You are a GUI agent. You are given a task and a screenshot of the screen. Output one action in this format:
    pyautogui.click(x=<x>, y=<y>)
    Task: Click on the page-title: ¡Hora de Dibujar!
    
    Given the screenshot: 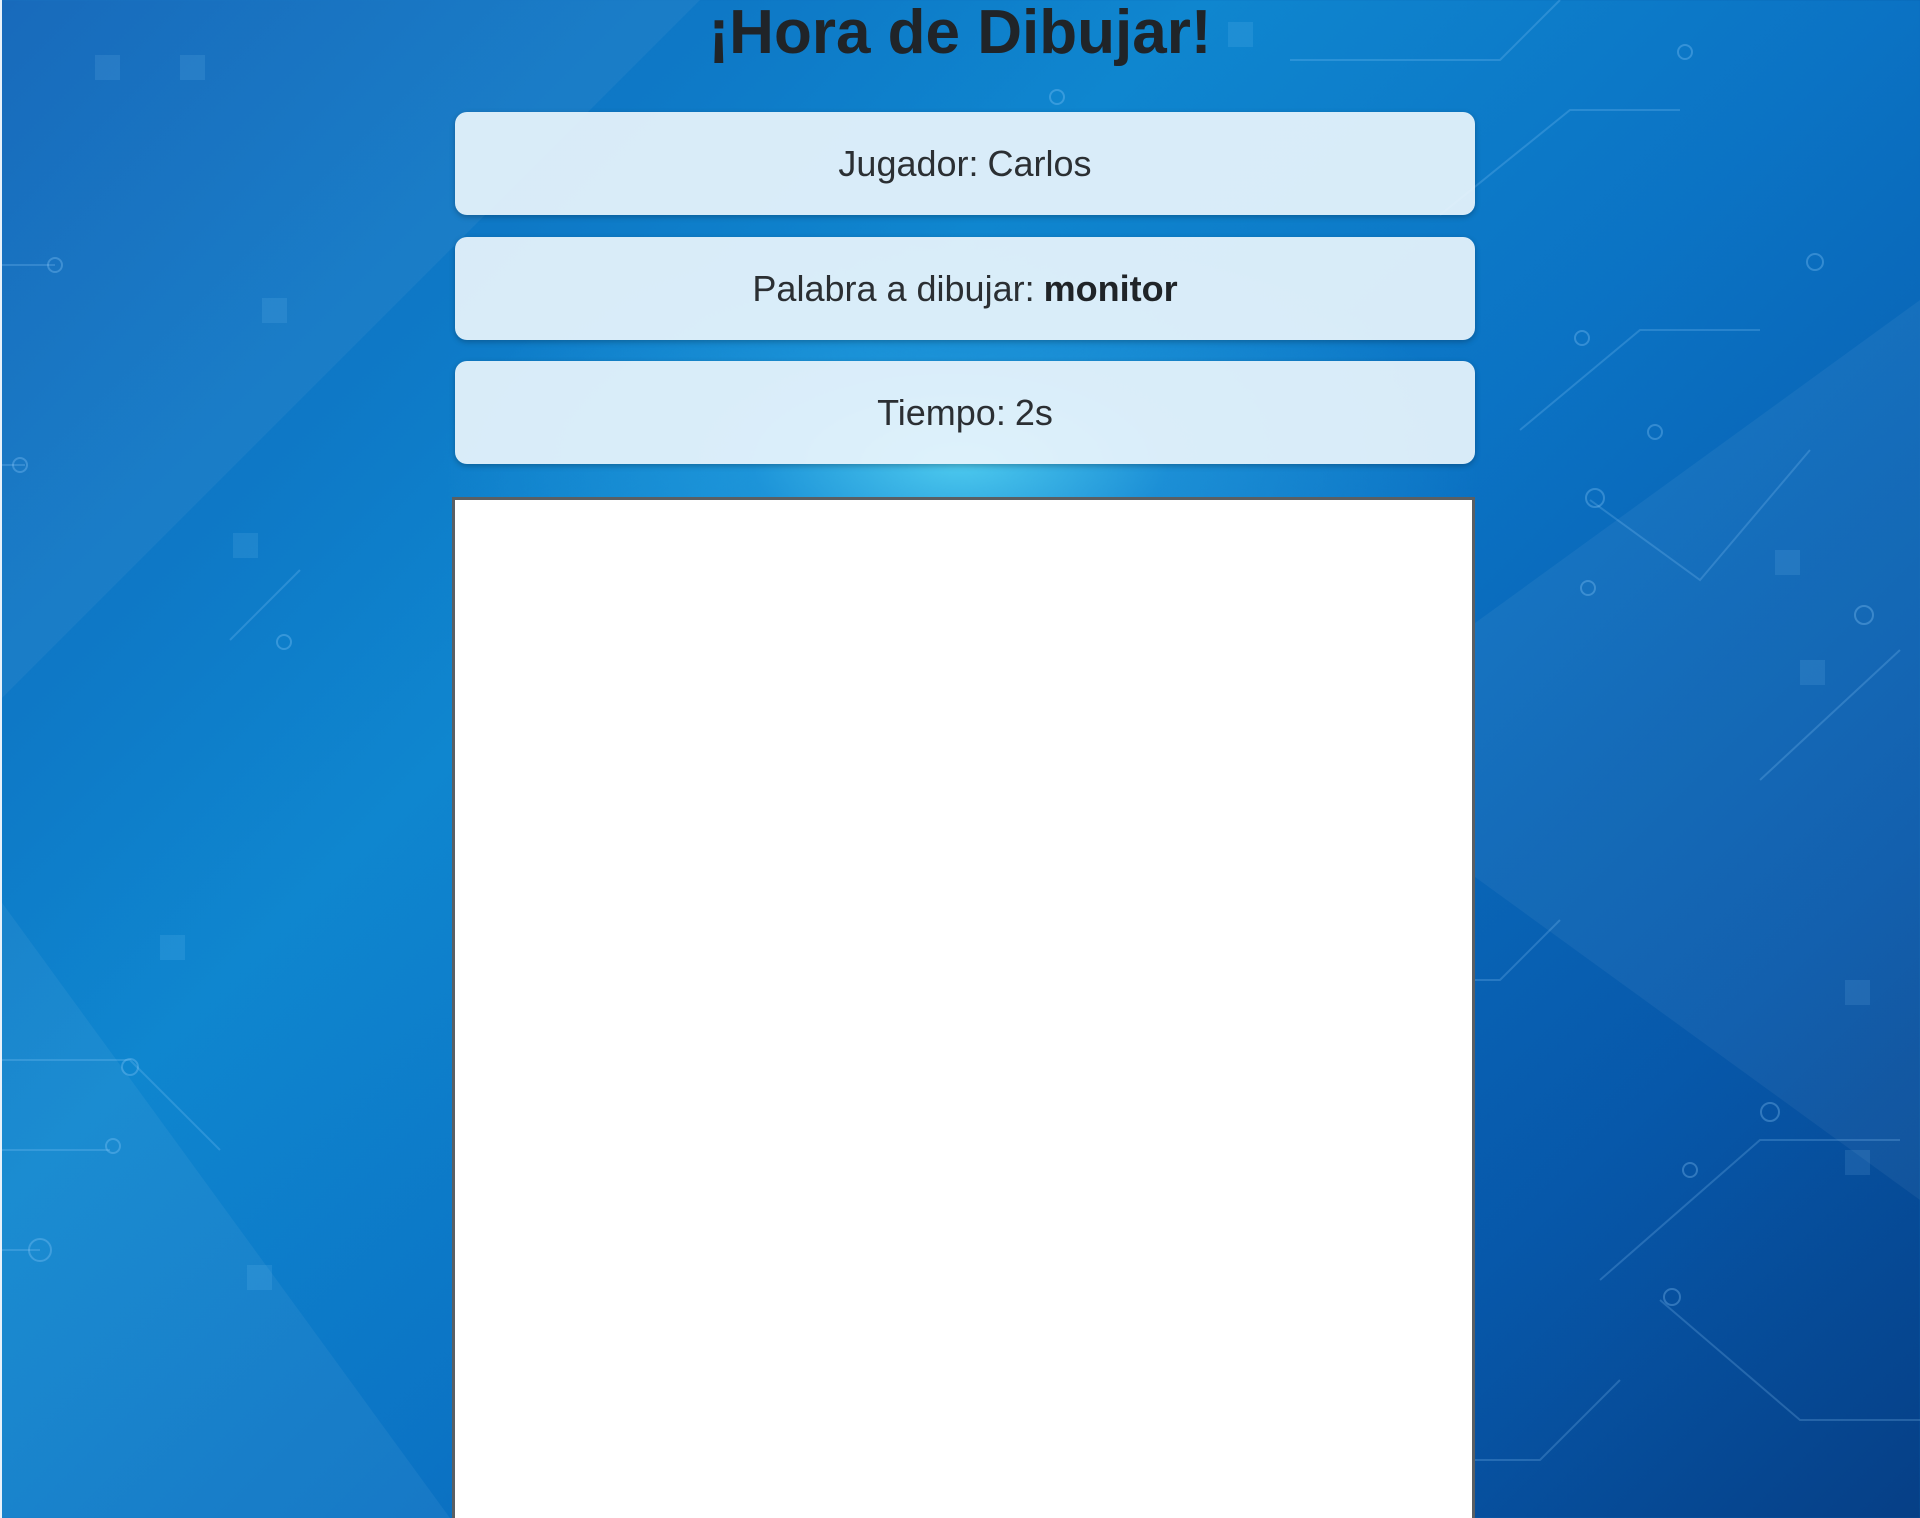 What is the action you would take?
    pyautogui.click(x=960, y=33)
    